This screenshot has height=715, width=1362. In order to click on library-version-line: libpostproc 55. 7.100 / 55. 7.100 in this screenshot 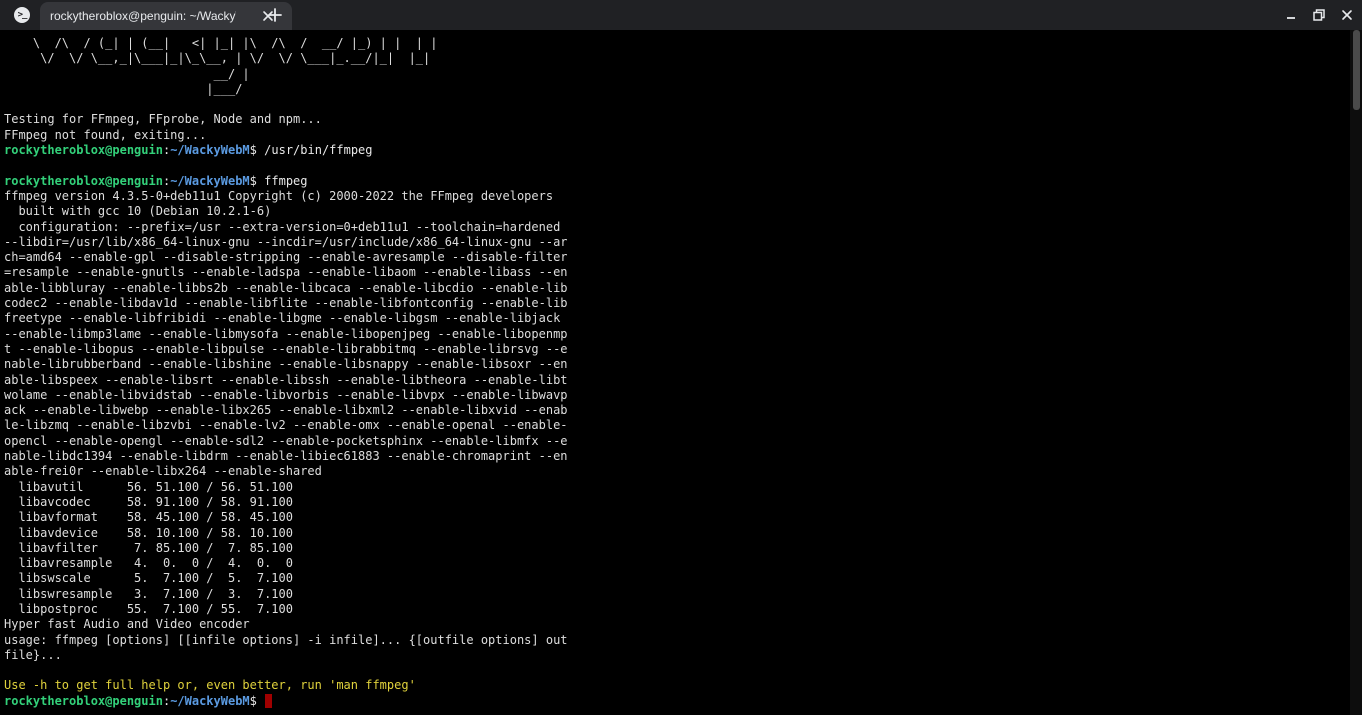, I will do `click(148, 608)`.